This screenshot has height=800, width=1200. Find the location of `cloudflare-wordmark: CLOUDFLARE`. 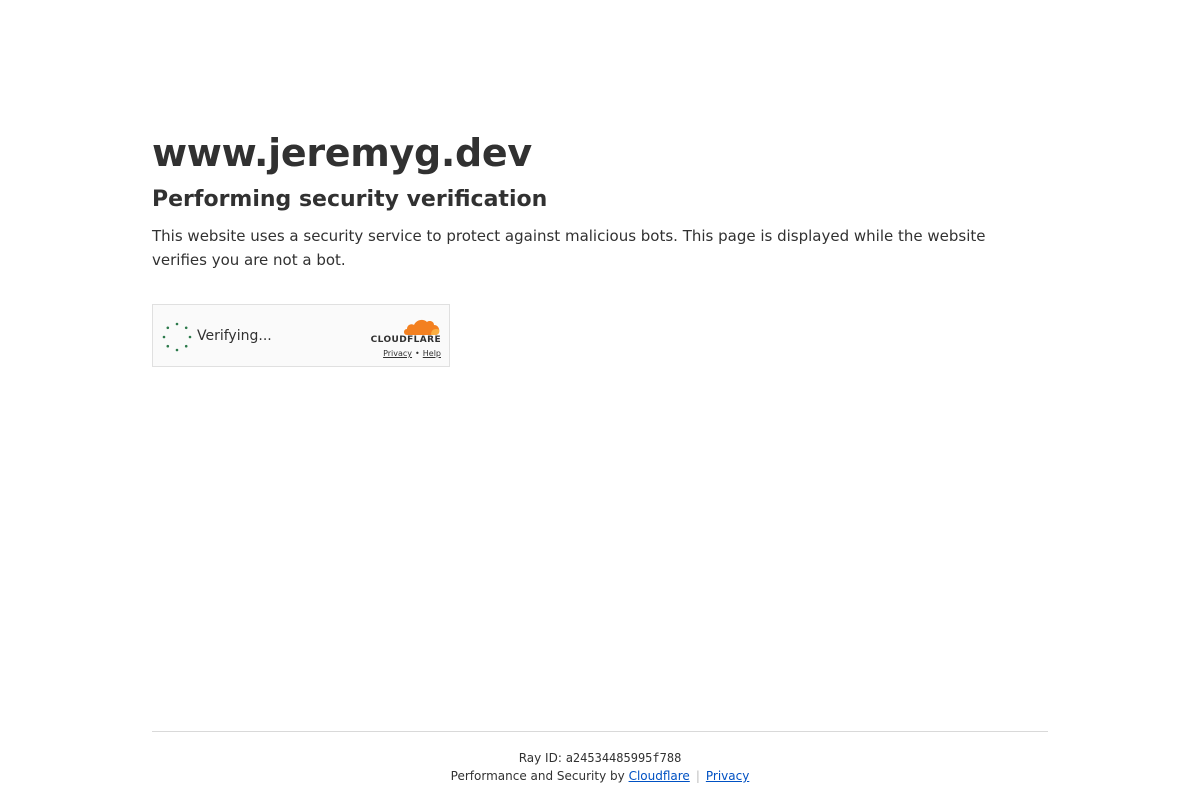

cloudflare-wordmark: CLOUDFLARE is located at coordinates (405, 340).